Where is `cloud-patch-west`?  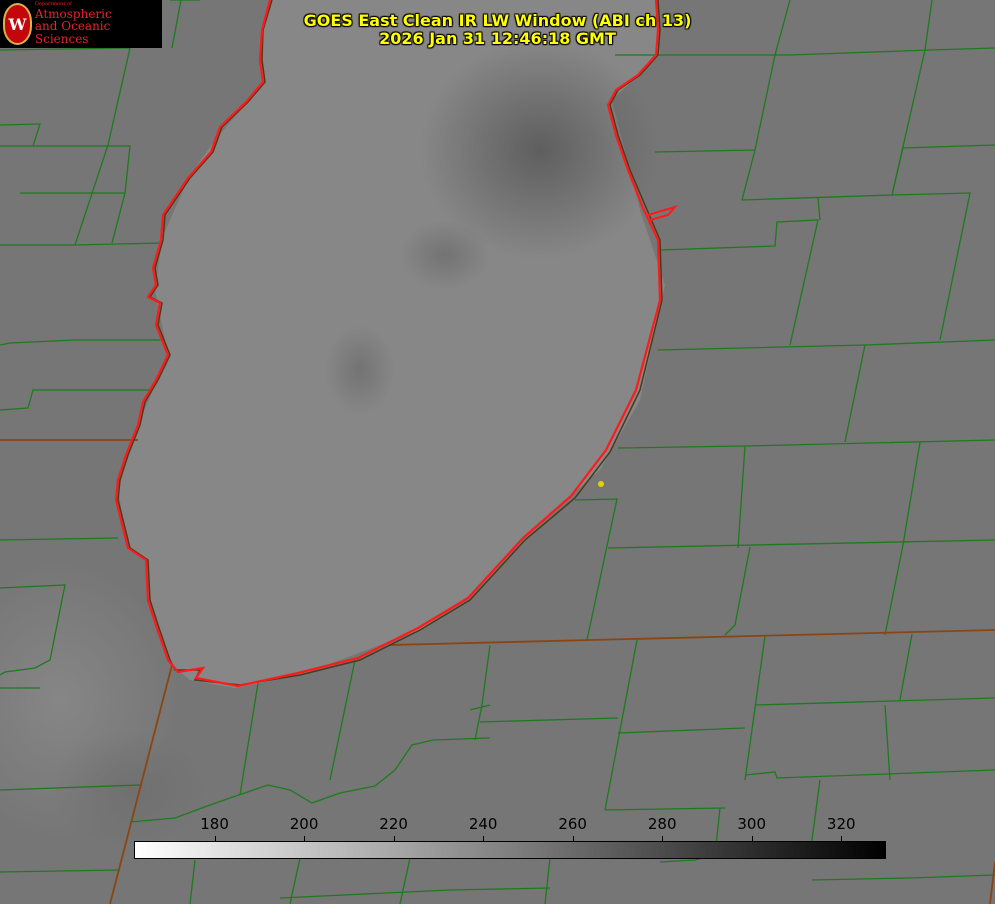
cloud-patch-west is located at coordinates (360, 370).